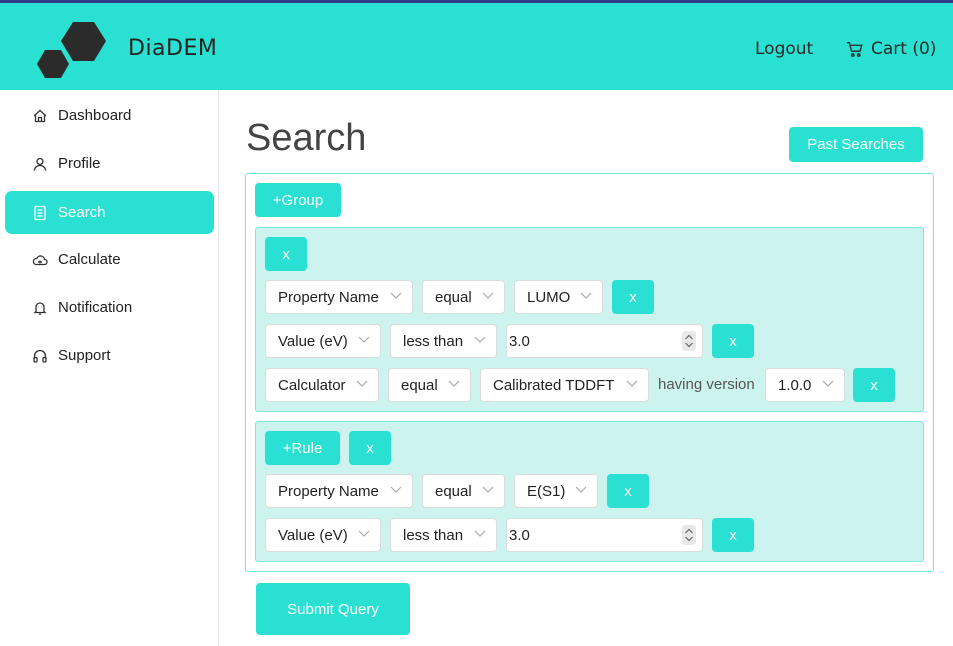 Image resolution: width=953 pixels, height=646 pixels. I want to click on sidebar-item-support: Support, so click(109, 355).